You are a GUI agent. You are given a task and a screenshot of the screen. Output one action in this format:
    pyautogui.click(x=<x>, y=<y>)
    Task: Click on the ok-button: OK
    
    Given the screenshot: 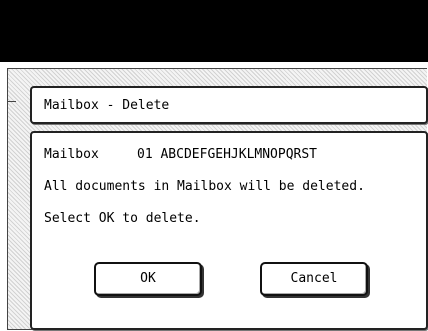 What is the action you would take?
    pyautogui.click(x=148, y=279)
    